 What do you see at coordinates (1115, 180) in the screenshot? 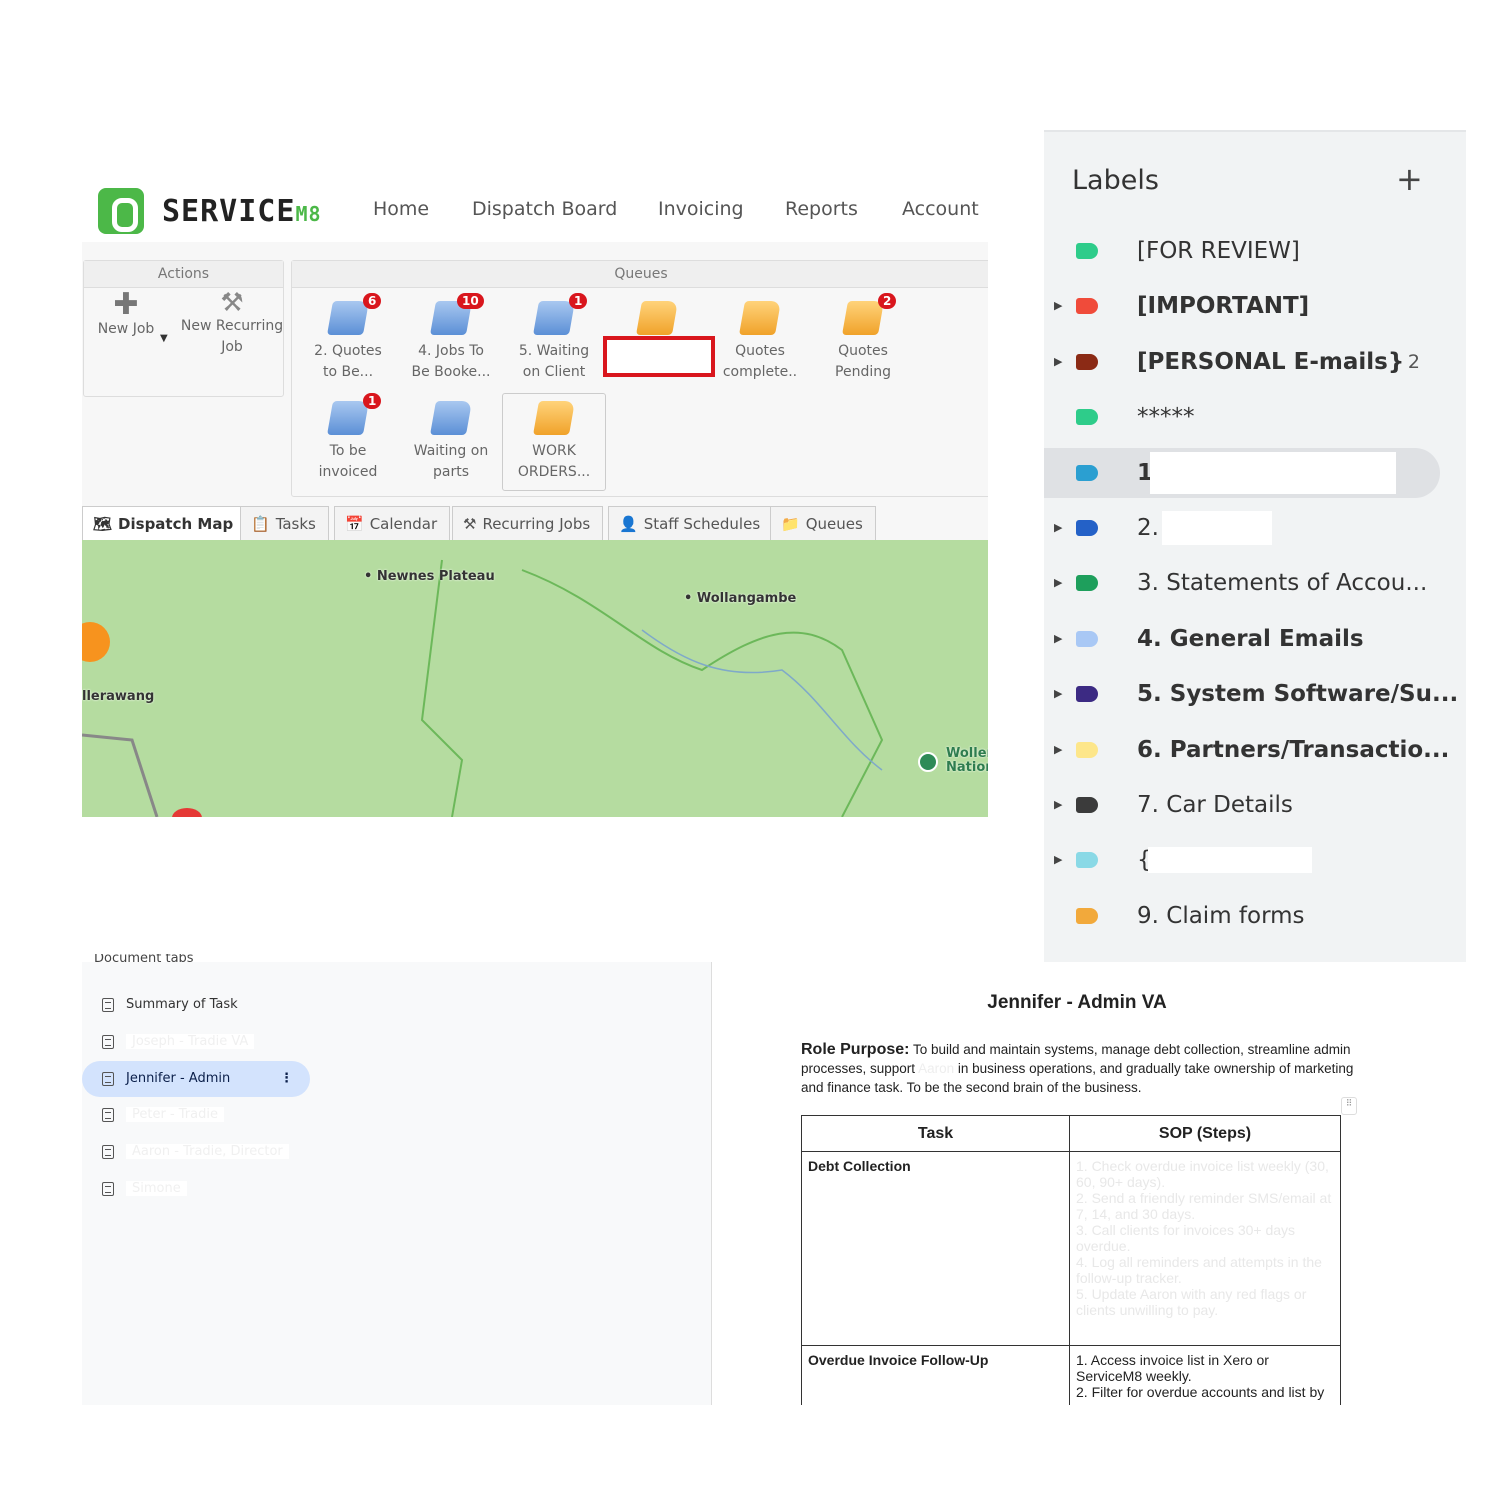
I see `labels-title: Labels` at bounding box center [1115, 180].